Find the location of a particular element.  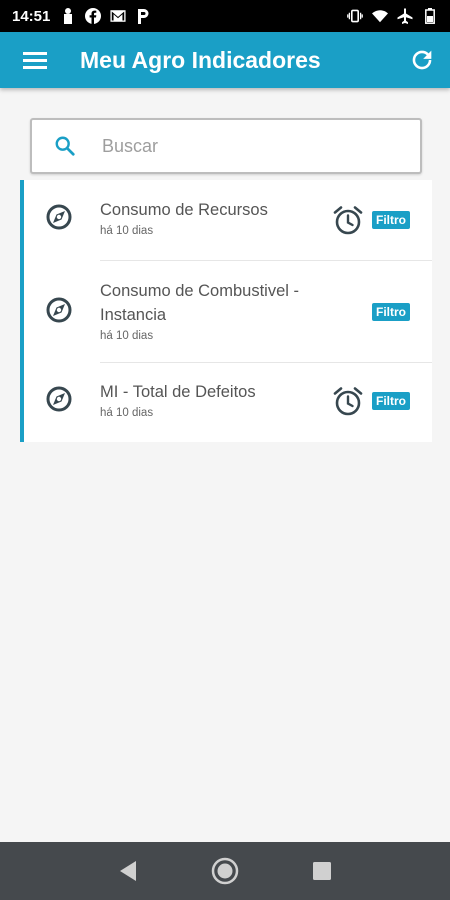

home-button is located at coordinates (225, 871).